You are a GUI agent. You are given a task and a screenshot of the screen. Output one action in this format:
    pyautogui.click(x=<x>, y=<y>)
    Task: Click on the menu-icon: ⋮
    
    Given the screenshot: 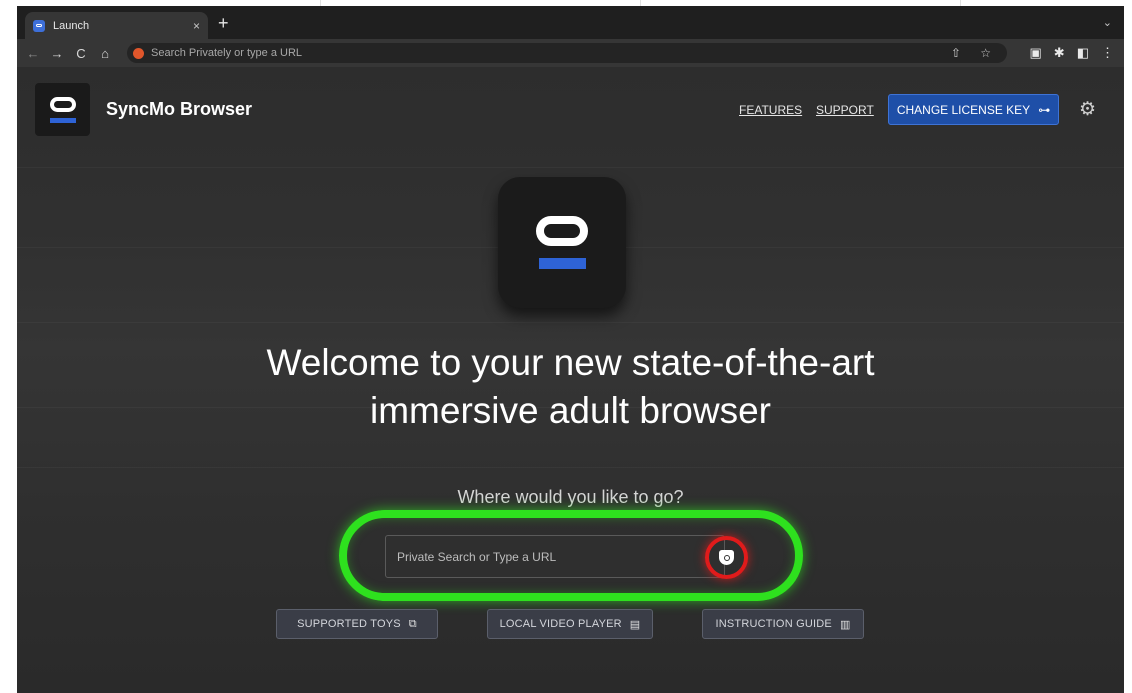 What is the action you would take?
    pyautogui.click(x=1107, y=53)
    